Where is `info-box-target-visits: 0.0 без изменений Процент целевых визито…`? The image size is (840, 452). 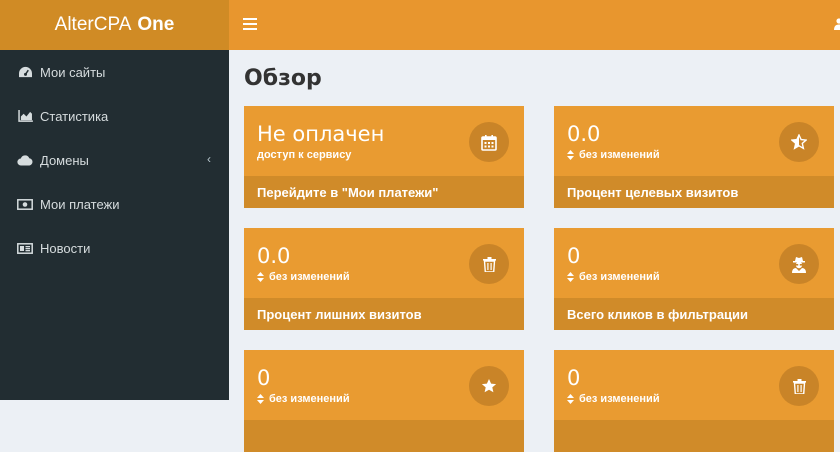
info-box-target-visits: 0.0 без изменений Процент целевых визито… is located at coordinates (694, 157).